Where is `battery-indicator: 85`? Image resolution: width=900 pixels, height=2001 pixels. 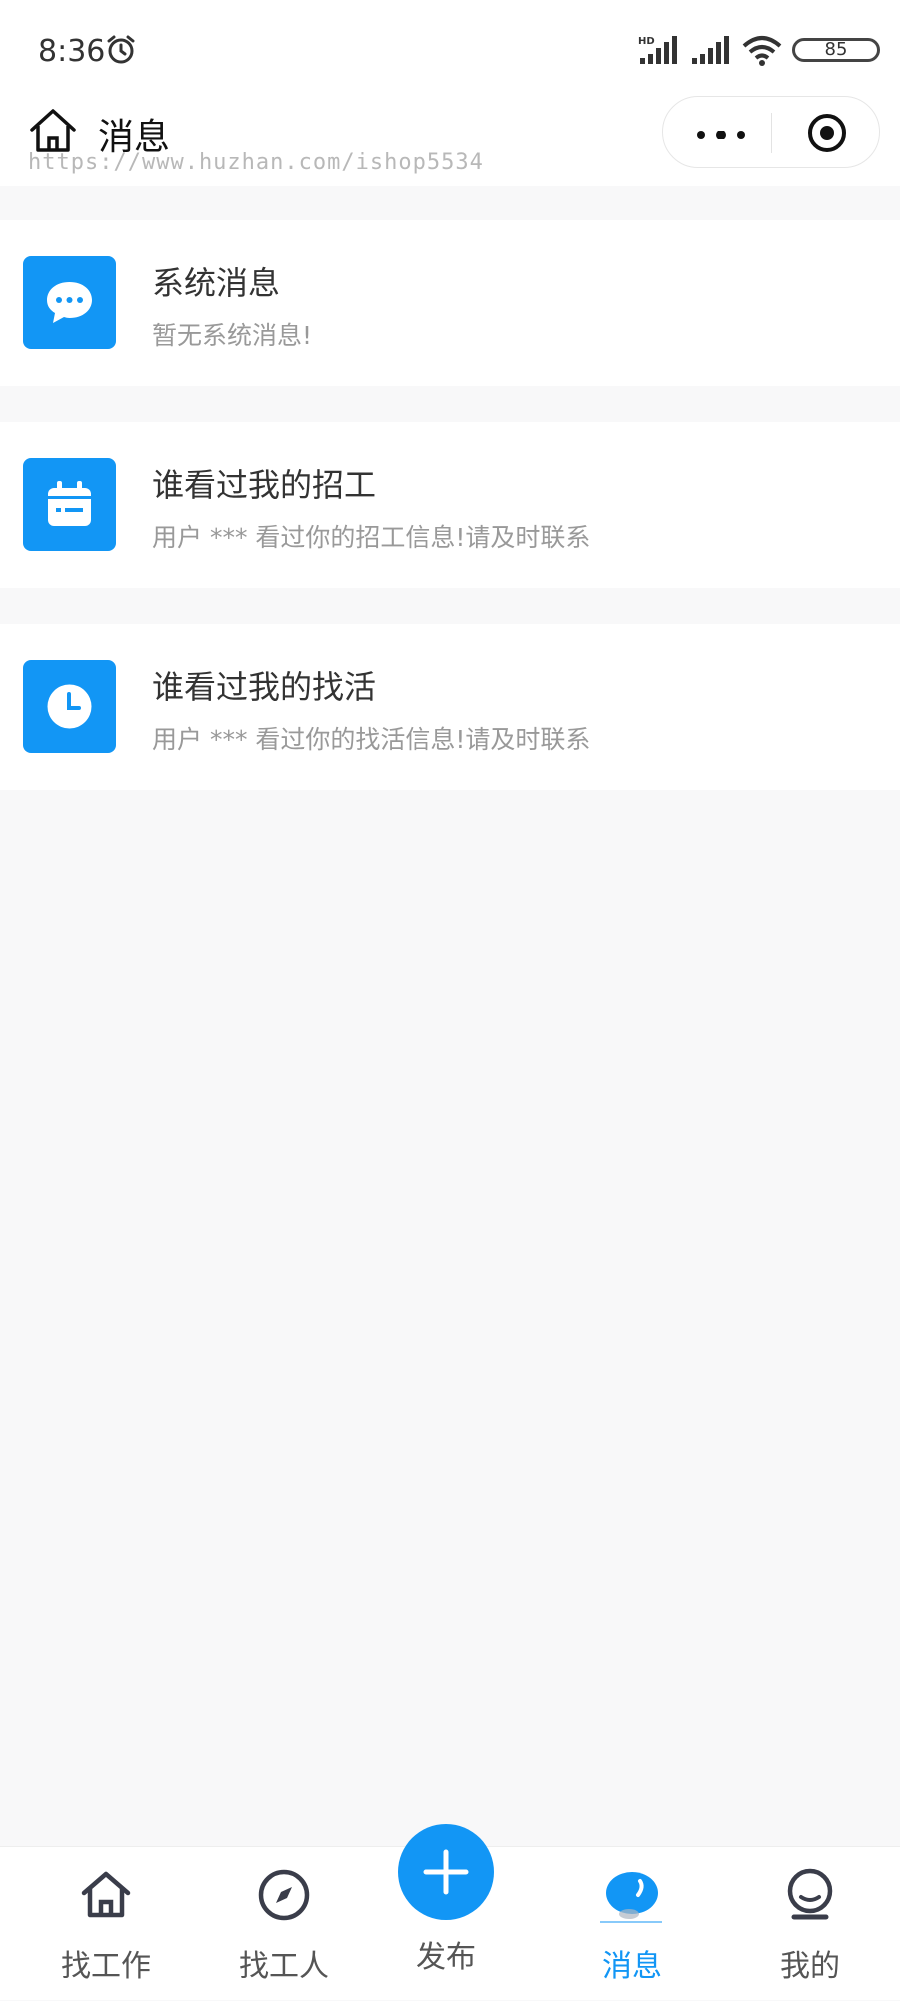 battery-indicator: 85 is located at coordinates (836, 50).